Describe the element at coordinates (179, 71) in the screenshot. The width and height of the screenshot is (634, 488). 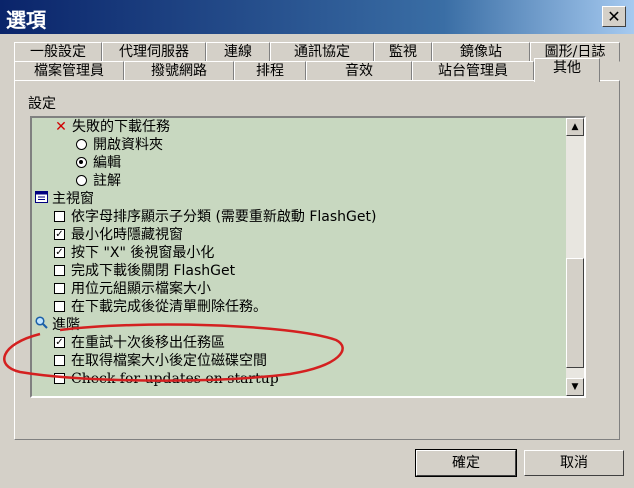
I see `tab-dialup: 撥號網路` at that location.